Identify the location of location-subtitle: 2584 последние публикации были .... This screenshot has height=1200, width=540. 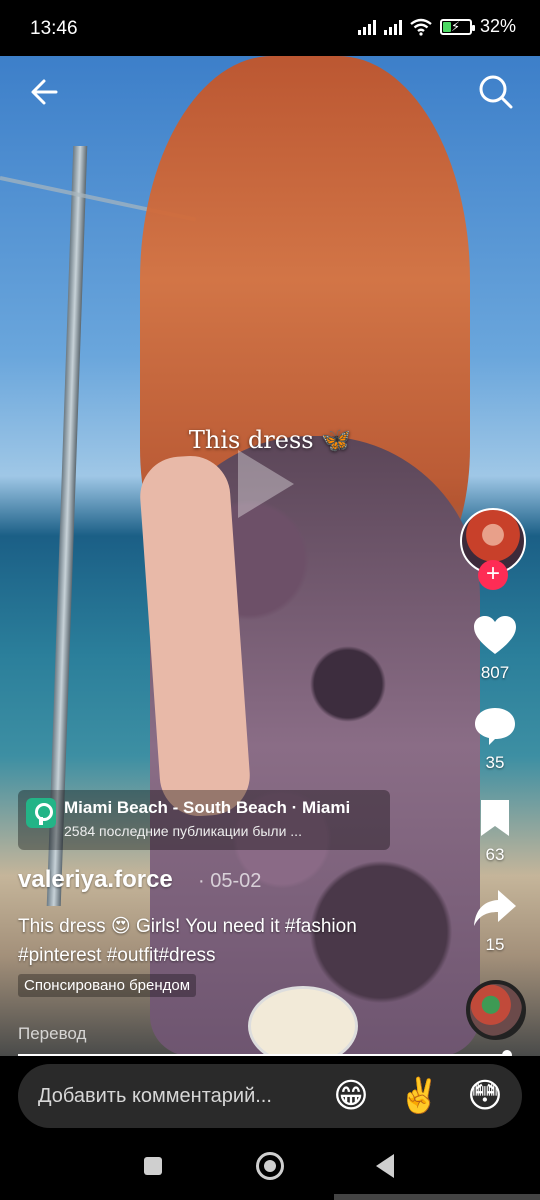
(183, 831).